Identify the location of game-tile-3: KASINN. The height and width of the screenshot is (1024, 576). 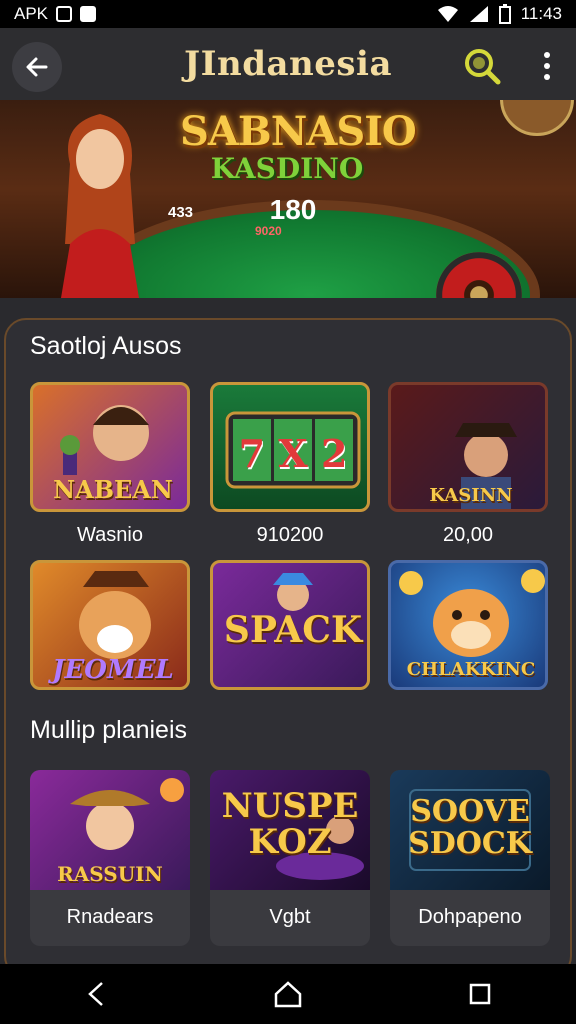
(468, 447).